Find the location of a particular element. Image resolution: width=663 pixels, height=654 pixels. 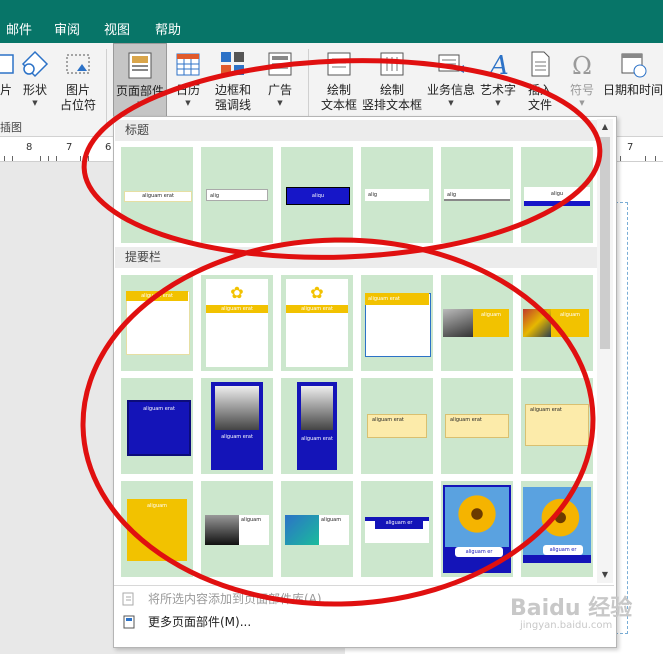

scroll-down-icon: ▼ is located at coordinates (605, 575).